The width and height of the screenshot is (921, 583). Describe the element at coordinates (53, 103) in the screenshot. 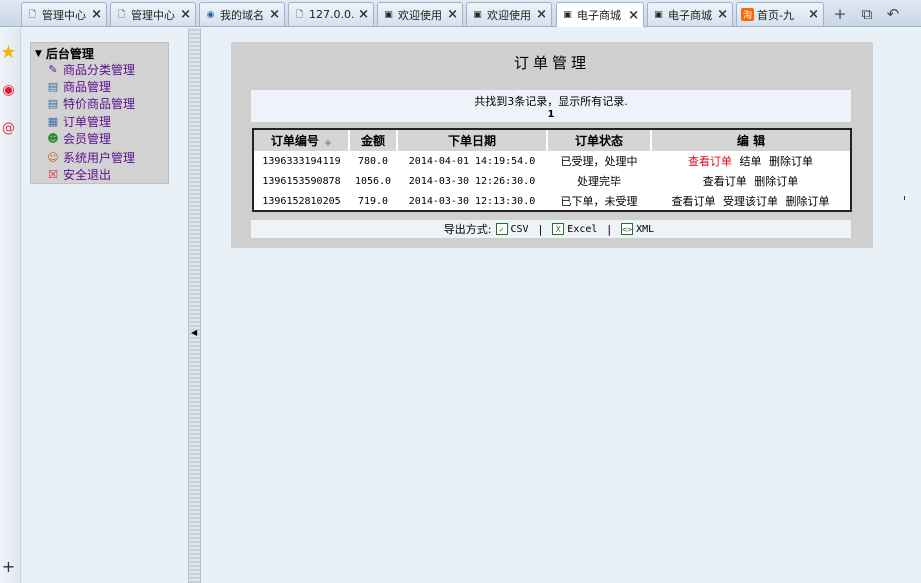

I see `sale-icon: ▤` at that location.